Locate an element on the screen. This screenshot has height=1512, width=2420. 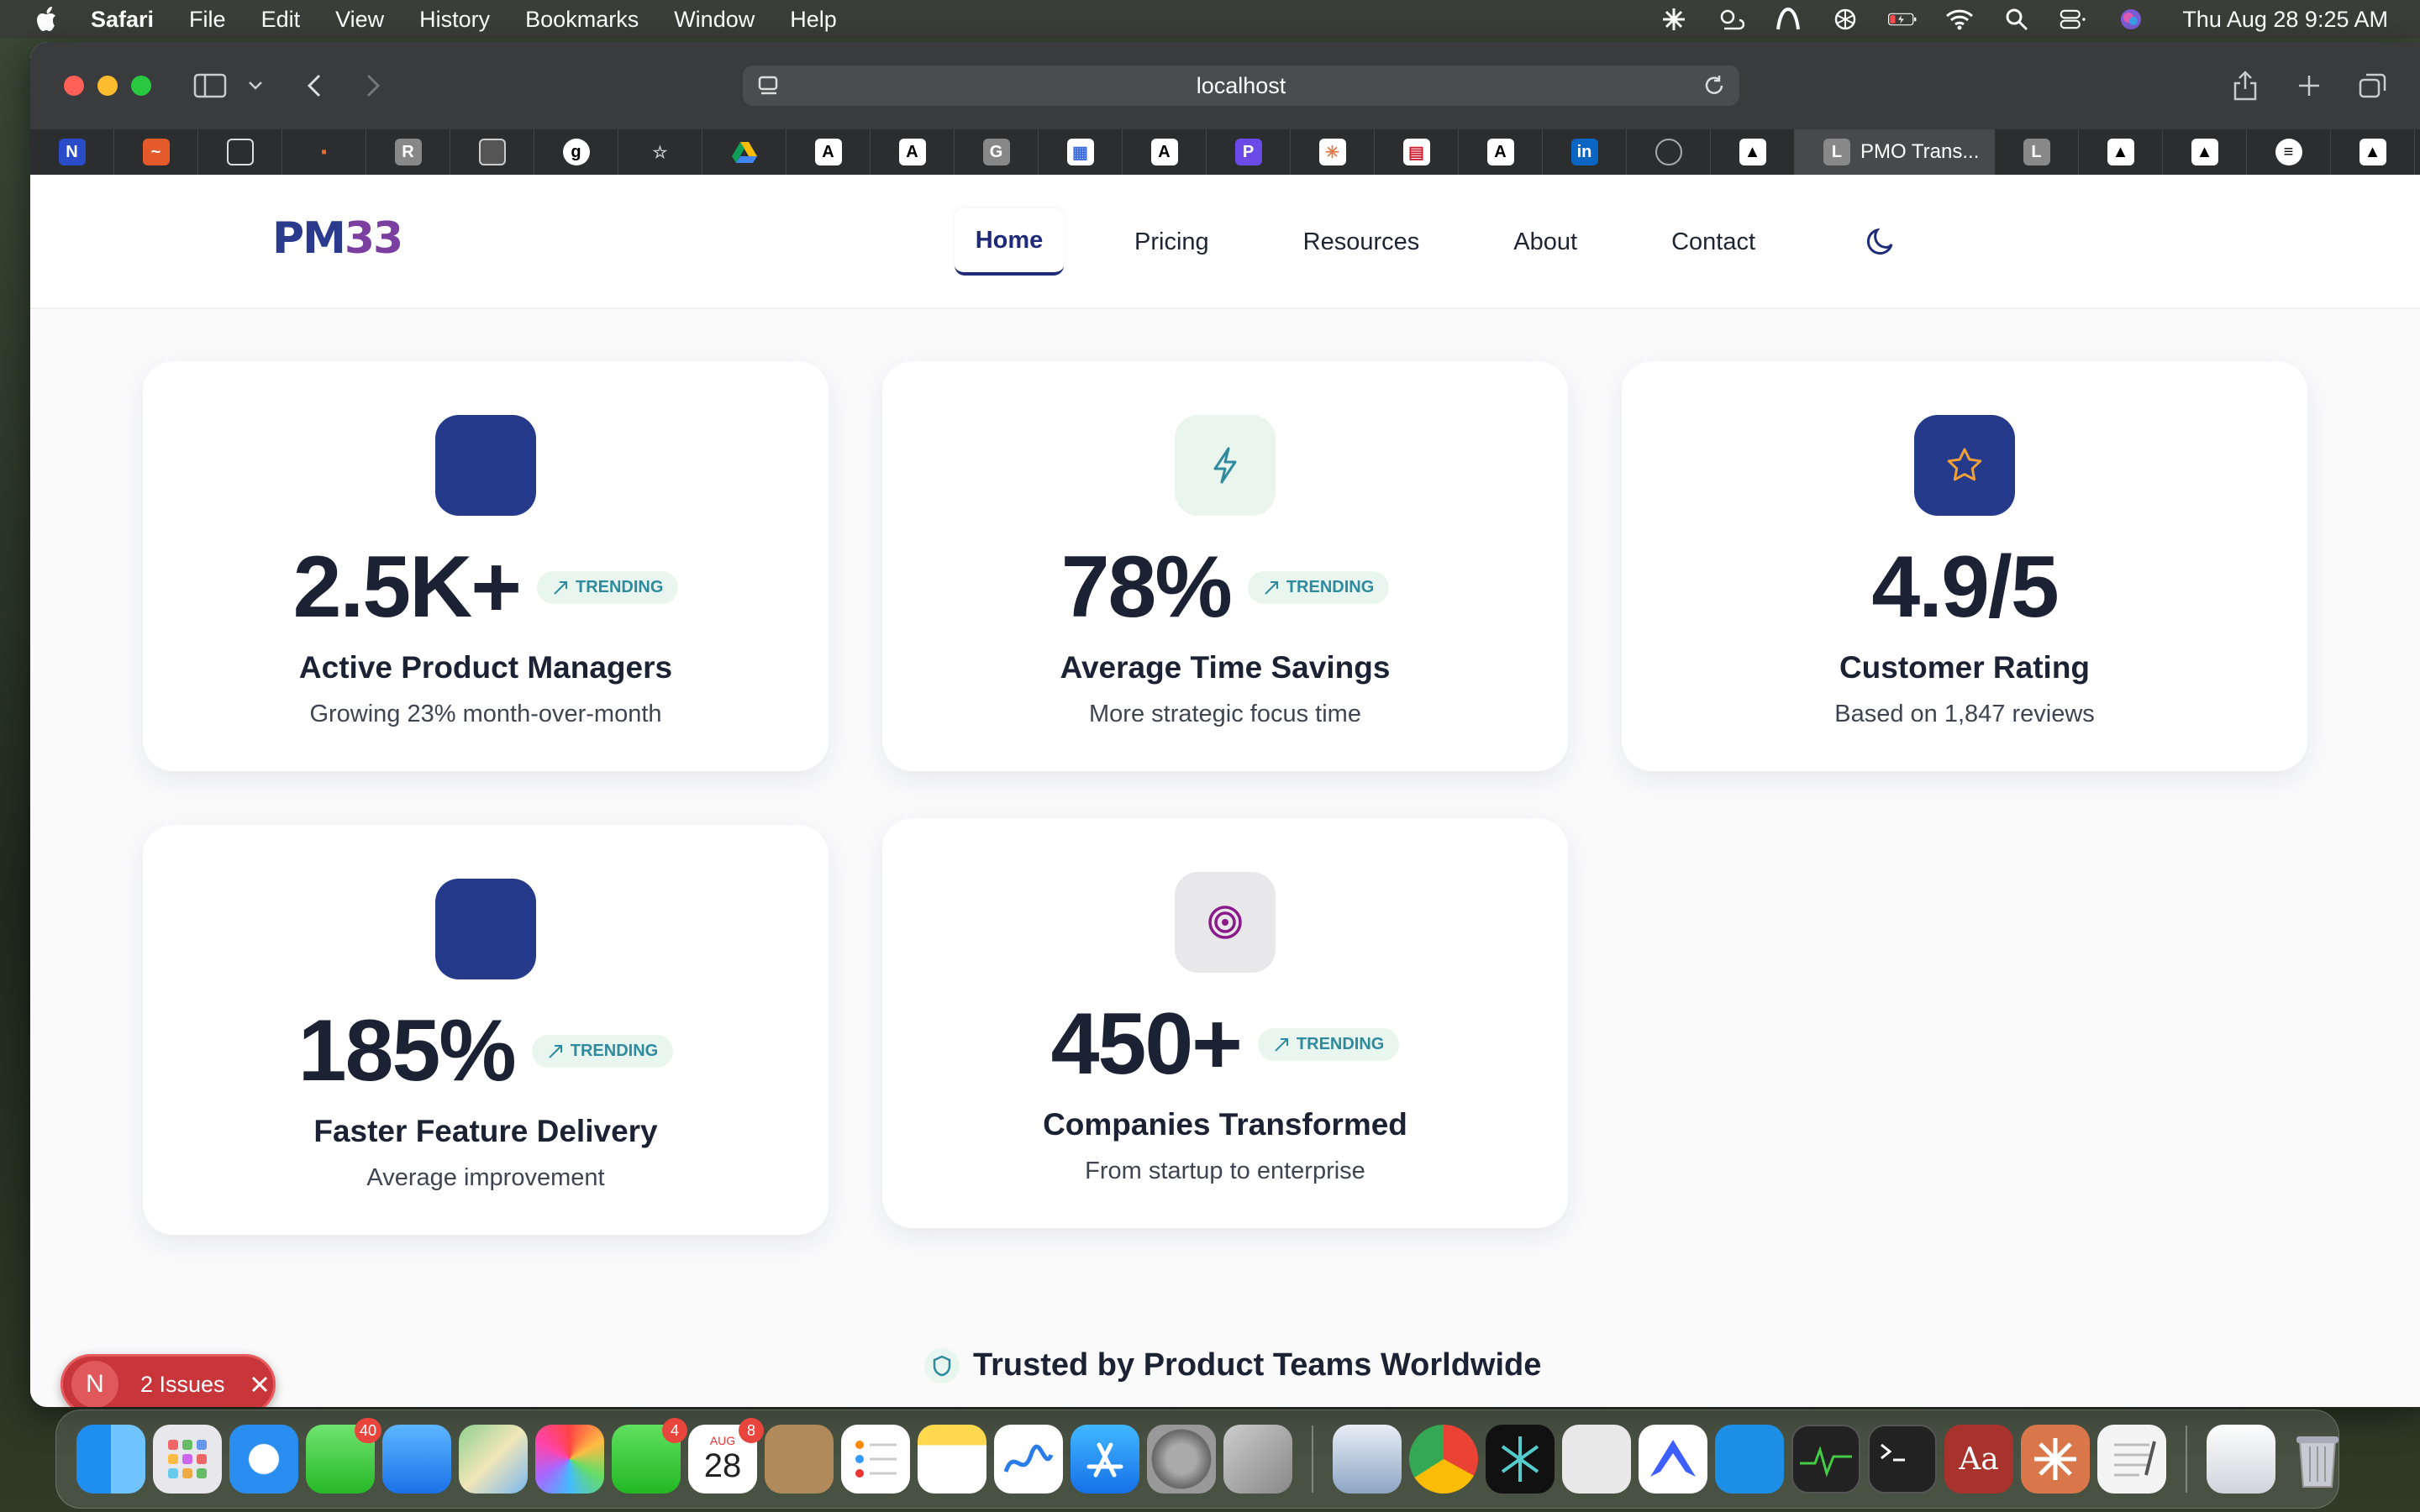
tab-pinned-7: g is located at coordinates (576, 152).